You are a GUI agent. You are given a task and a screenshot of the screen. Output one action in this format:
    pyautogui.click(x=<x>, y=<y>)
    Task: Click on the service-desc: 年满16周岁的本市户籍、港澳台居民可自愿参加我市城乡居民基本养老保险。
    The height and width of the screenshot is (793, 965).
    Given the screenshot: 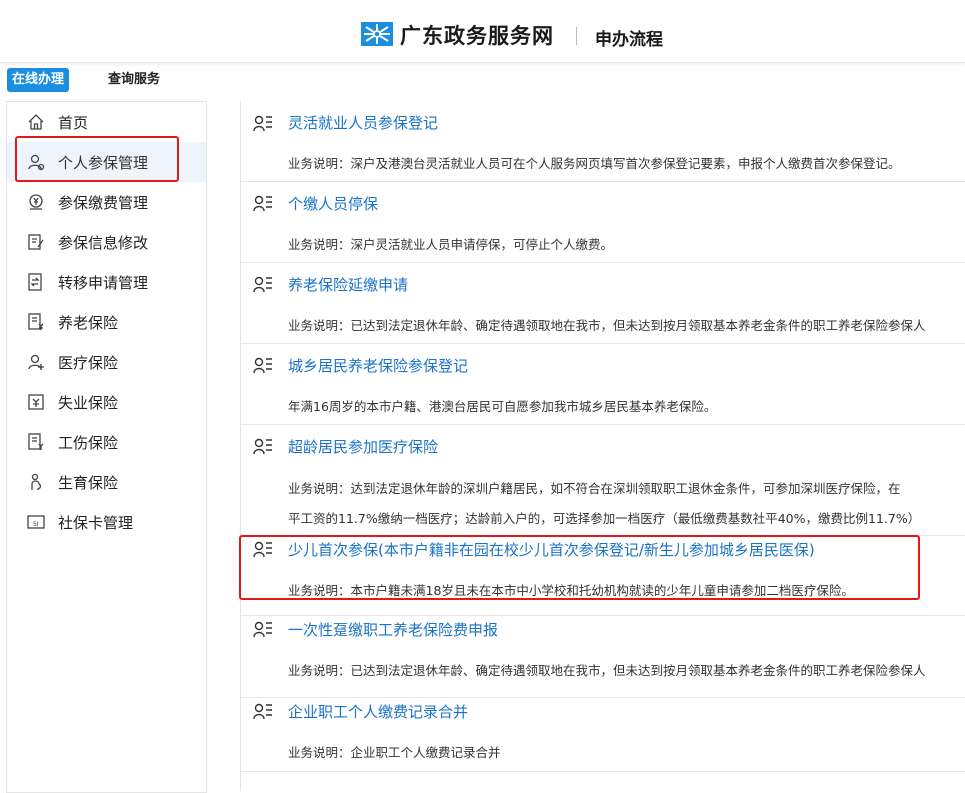 What is the action you would take?
    pyautogui.click(x=502, y=406)
    